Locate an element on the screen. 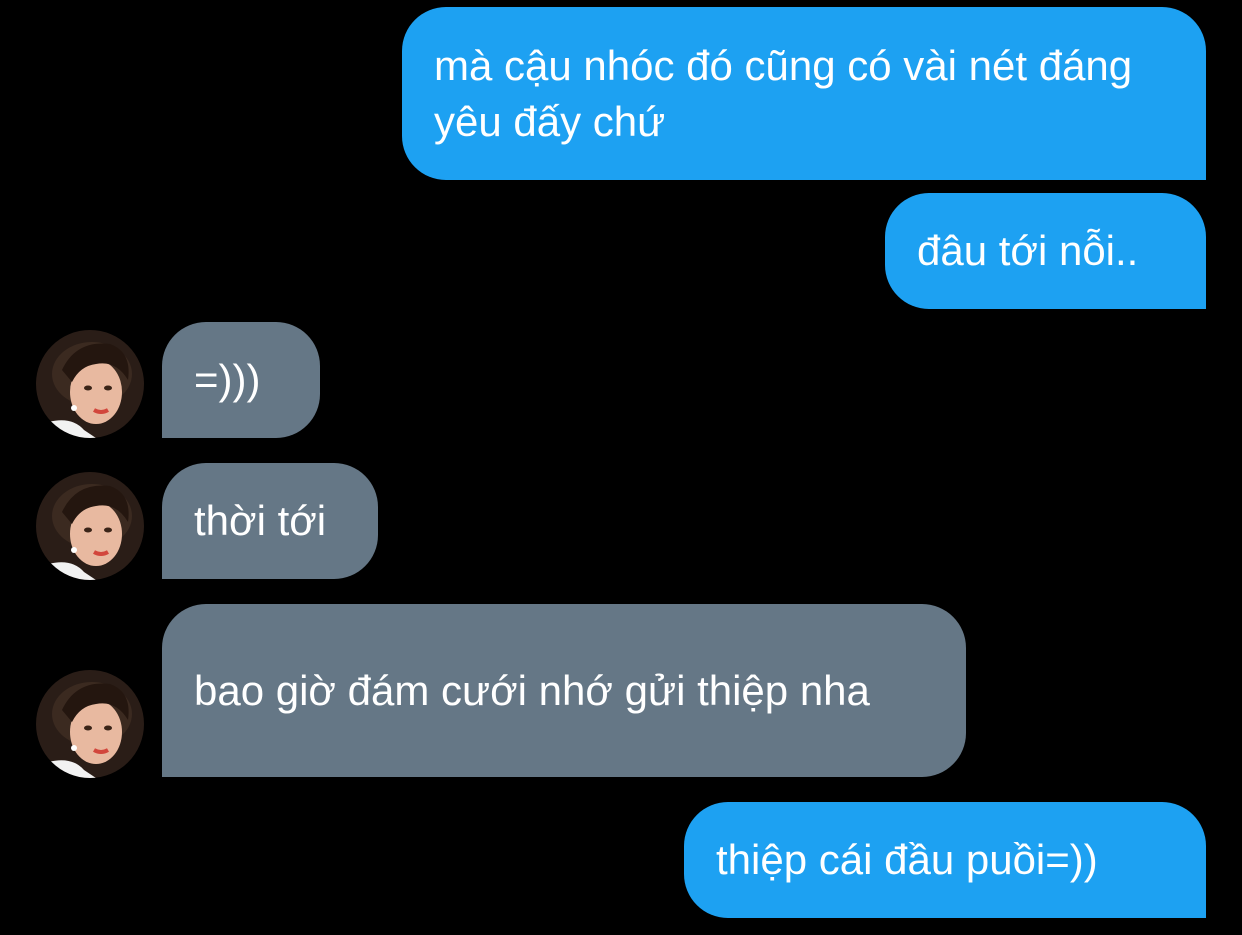  message-text: bao giờ đám cưới nhớ gửi thiệp nha is located at coordinates (532, 690).